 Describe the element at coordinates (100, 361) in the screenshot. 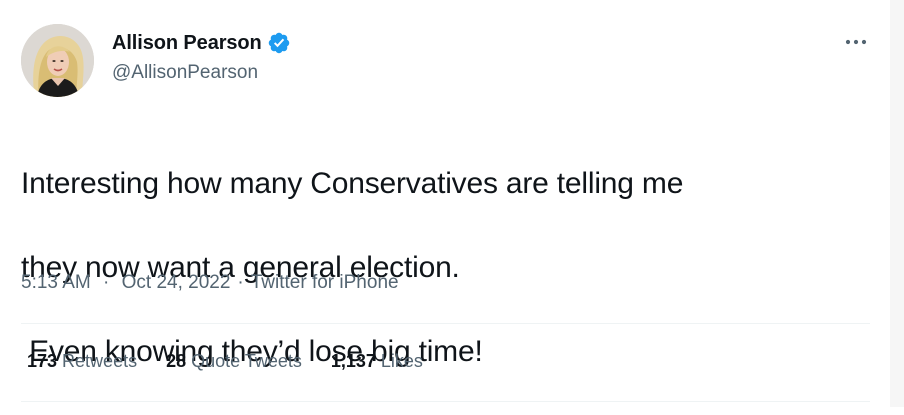

I see `retweets-label: Retweets` at that location.